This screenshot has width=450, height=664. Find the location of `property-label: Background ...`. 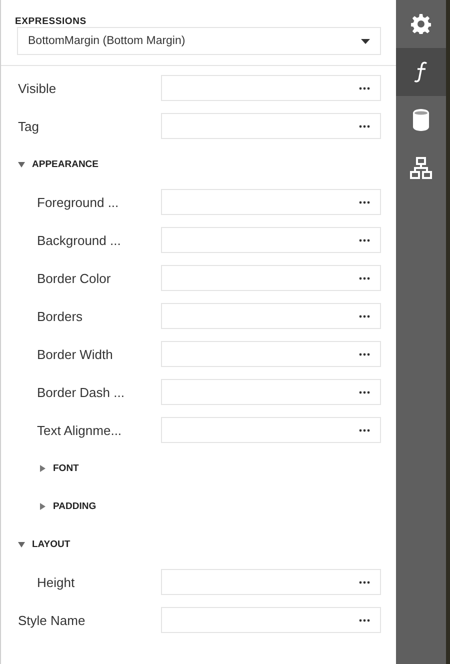

property-label: Background ... is located at coordinates (79, 240).